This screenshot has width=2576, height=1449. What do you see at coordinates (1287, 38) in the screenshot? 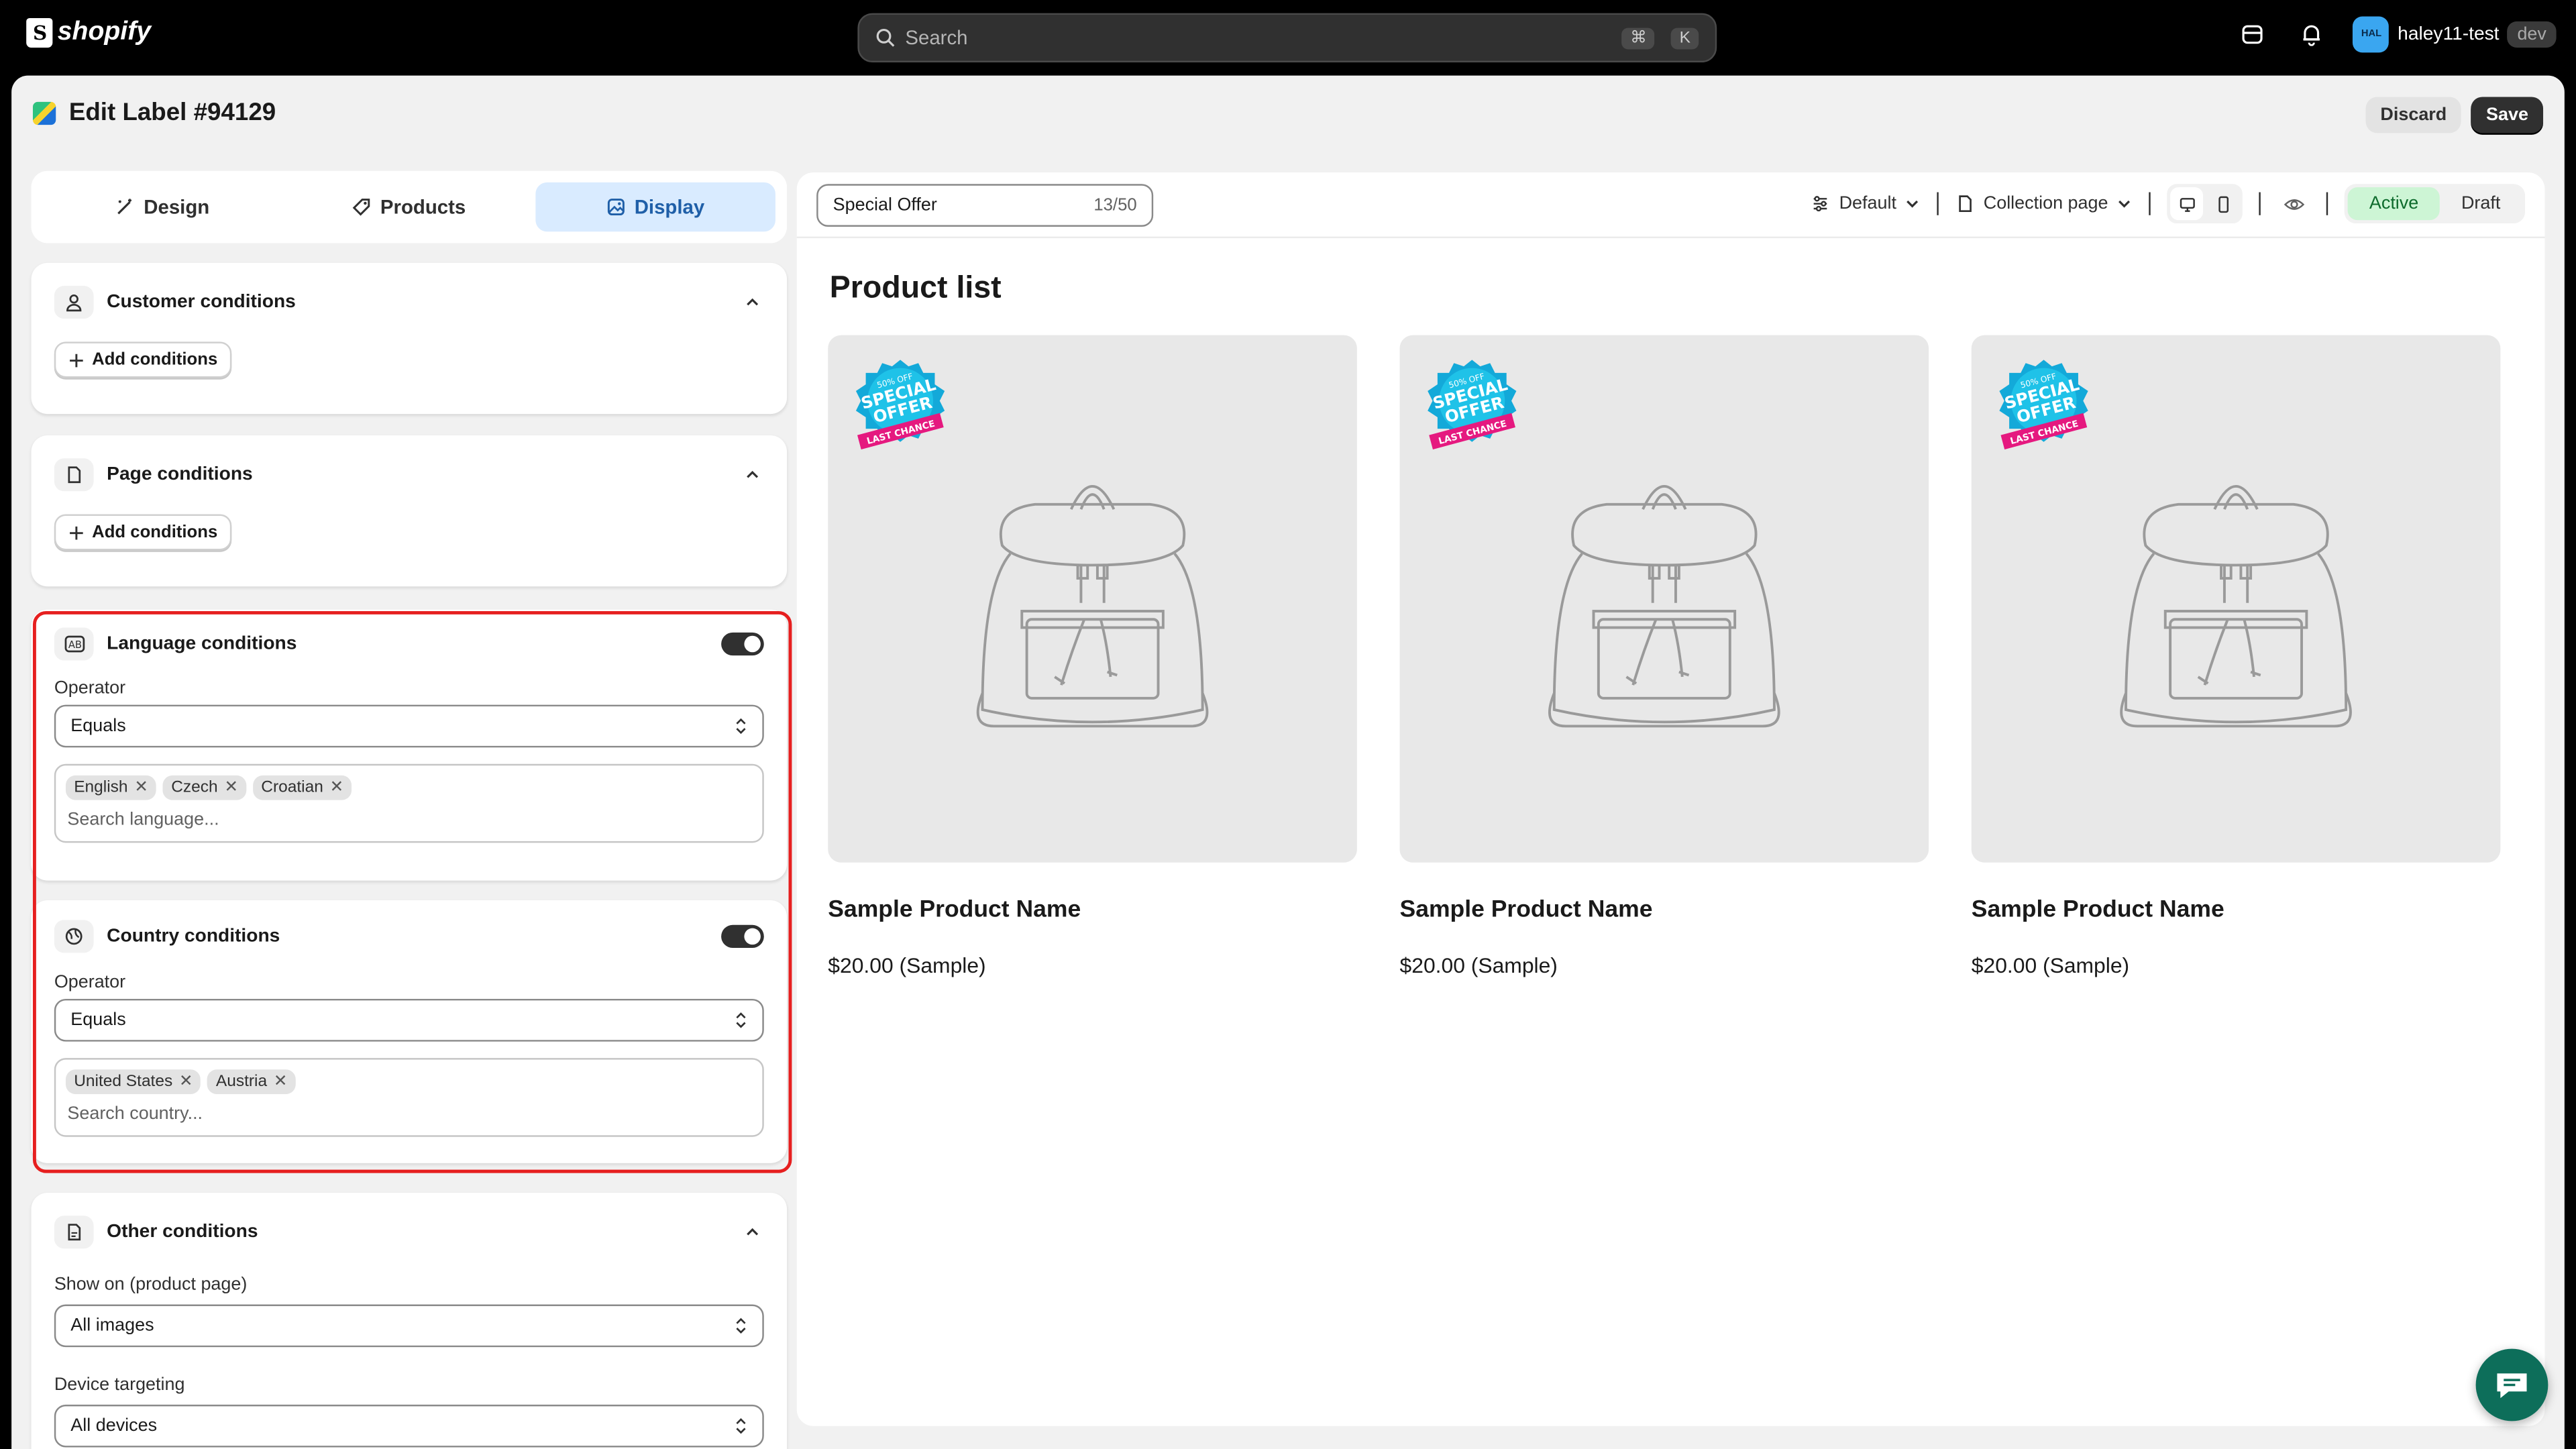
I see `search-input: Search ⌘ K` at bounding box center [1287, 38].